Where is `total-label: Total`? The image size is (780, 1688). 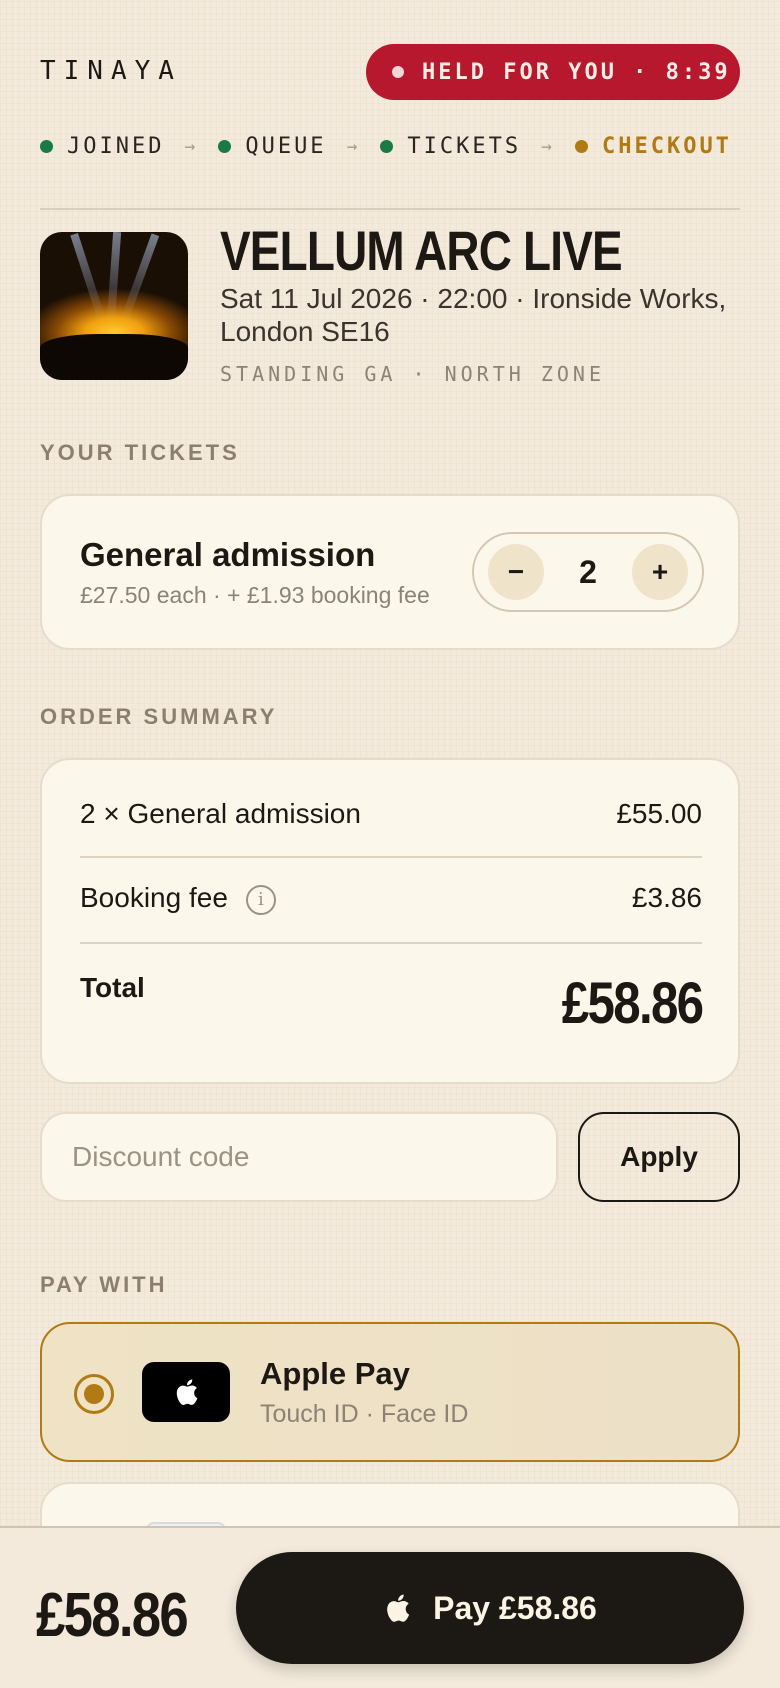 total-label: Total is located at coordinates (112, 987).